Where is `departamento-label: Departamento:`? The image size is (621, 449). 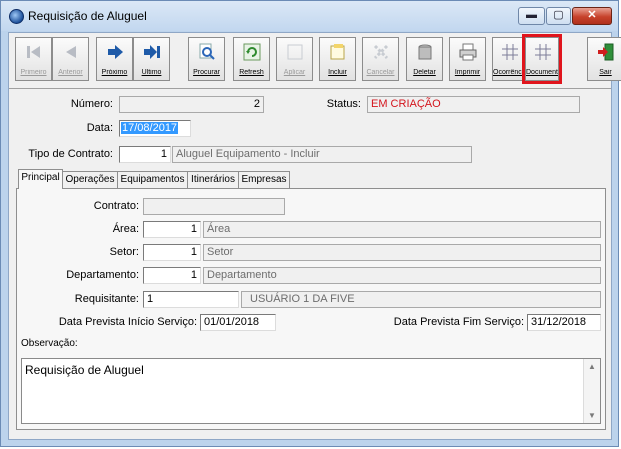
departamento-label: Departamento: is located at coordinates (102, 275).